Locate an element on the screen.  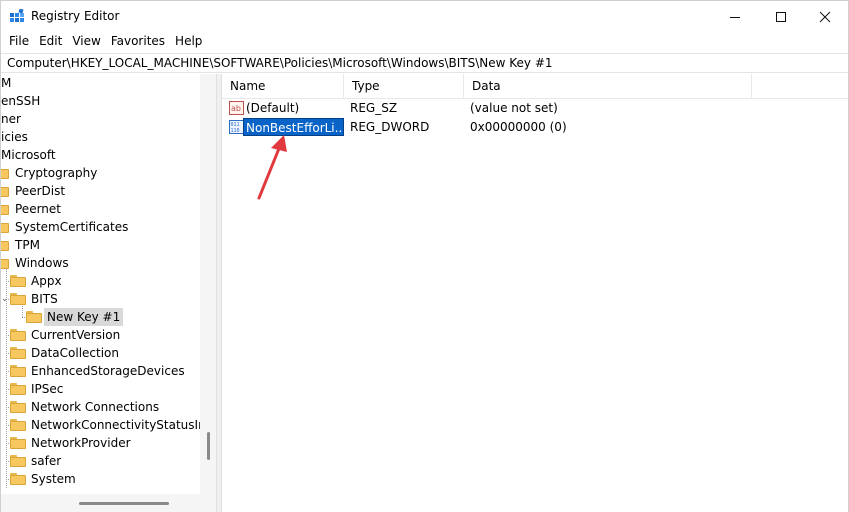
column-header-data: Data is located at coordinates (608, 86).